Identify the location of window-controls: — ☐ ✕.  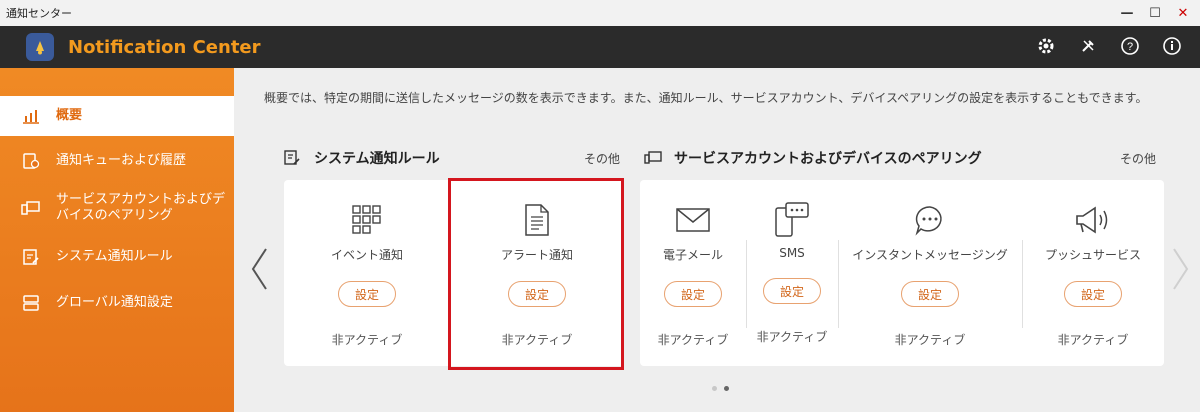
(1155, 13).